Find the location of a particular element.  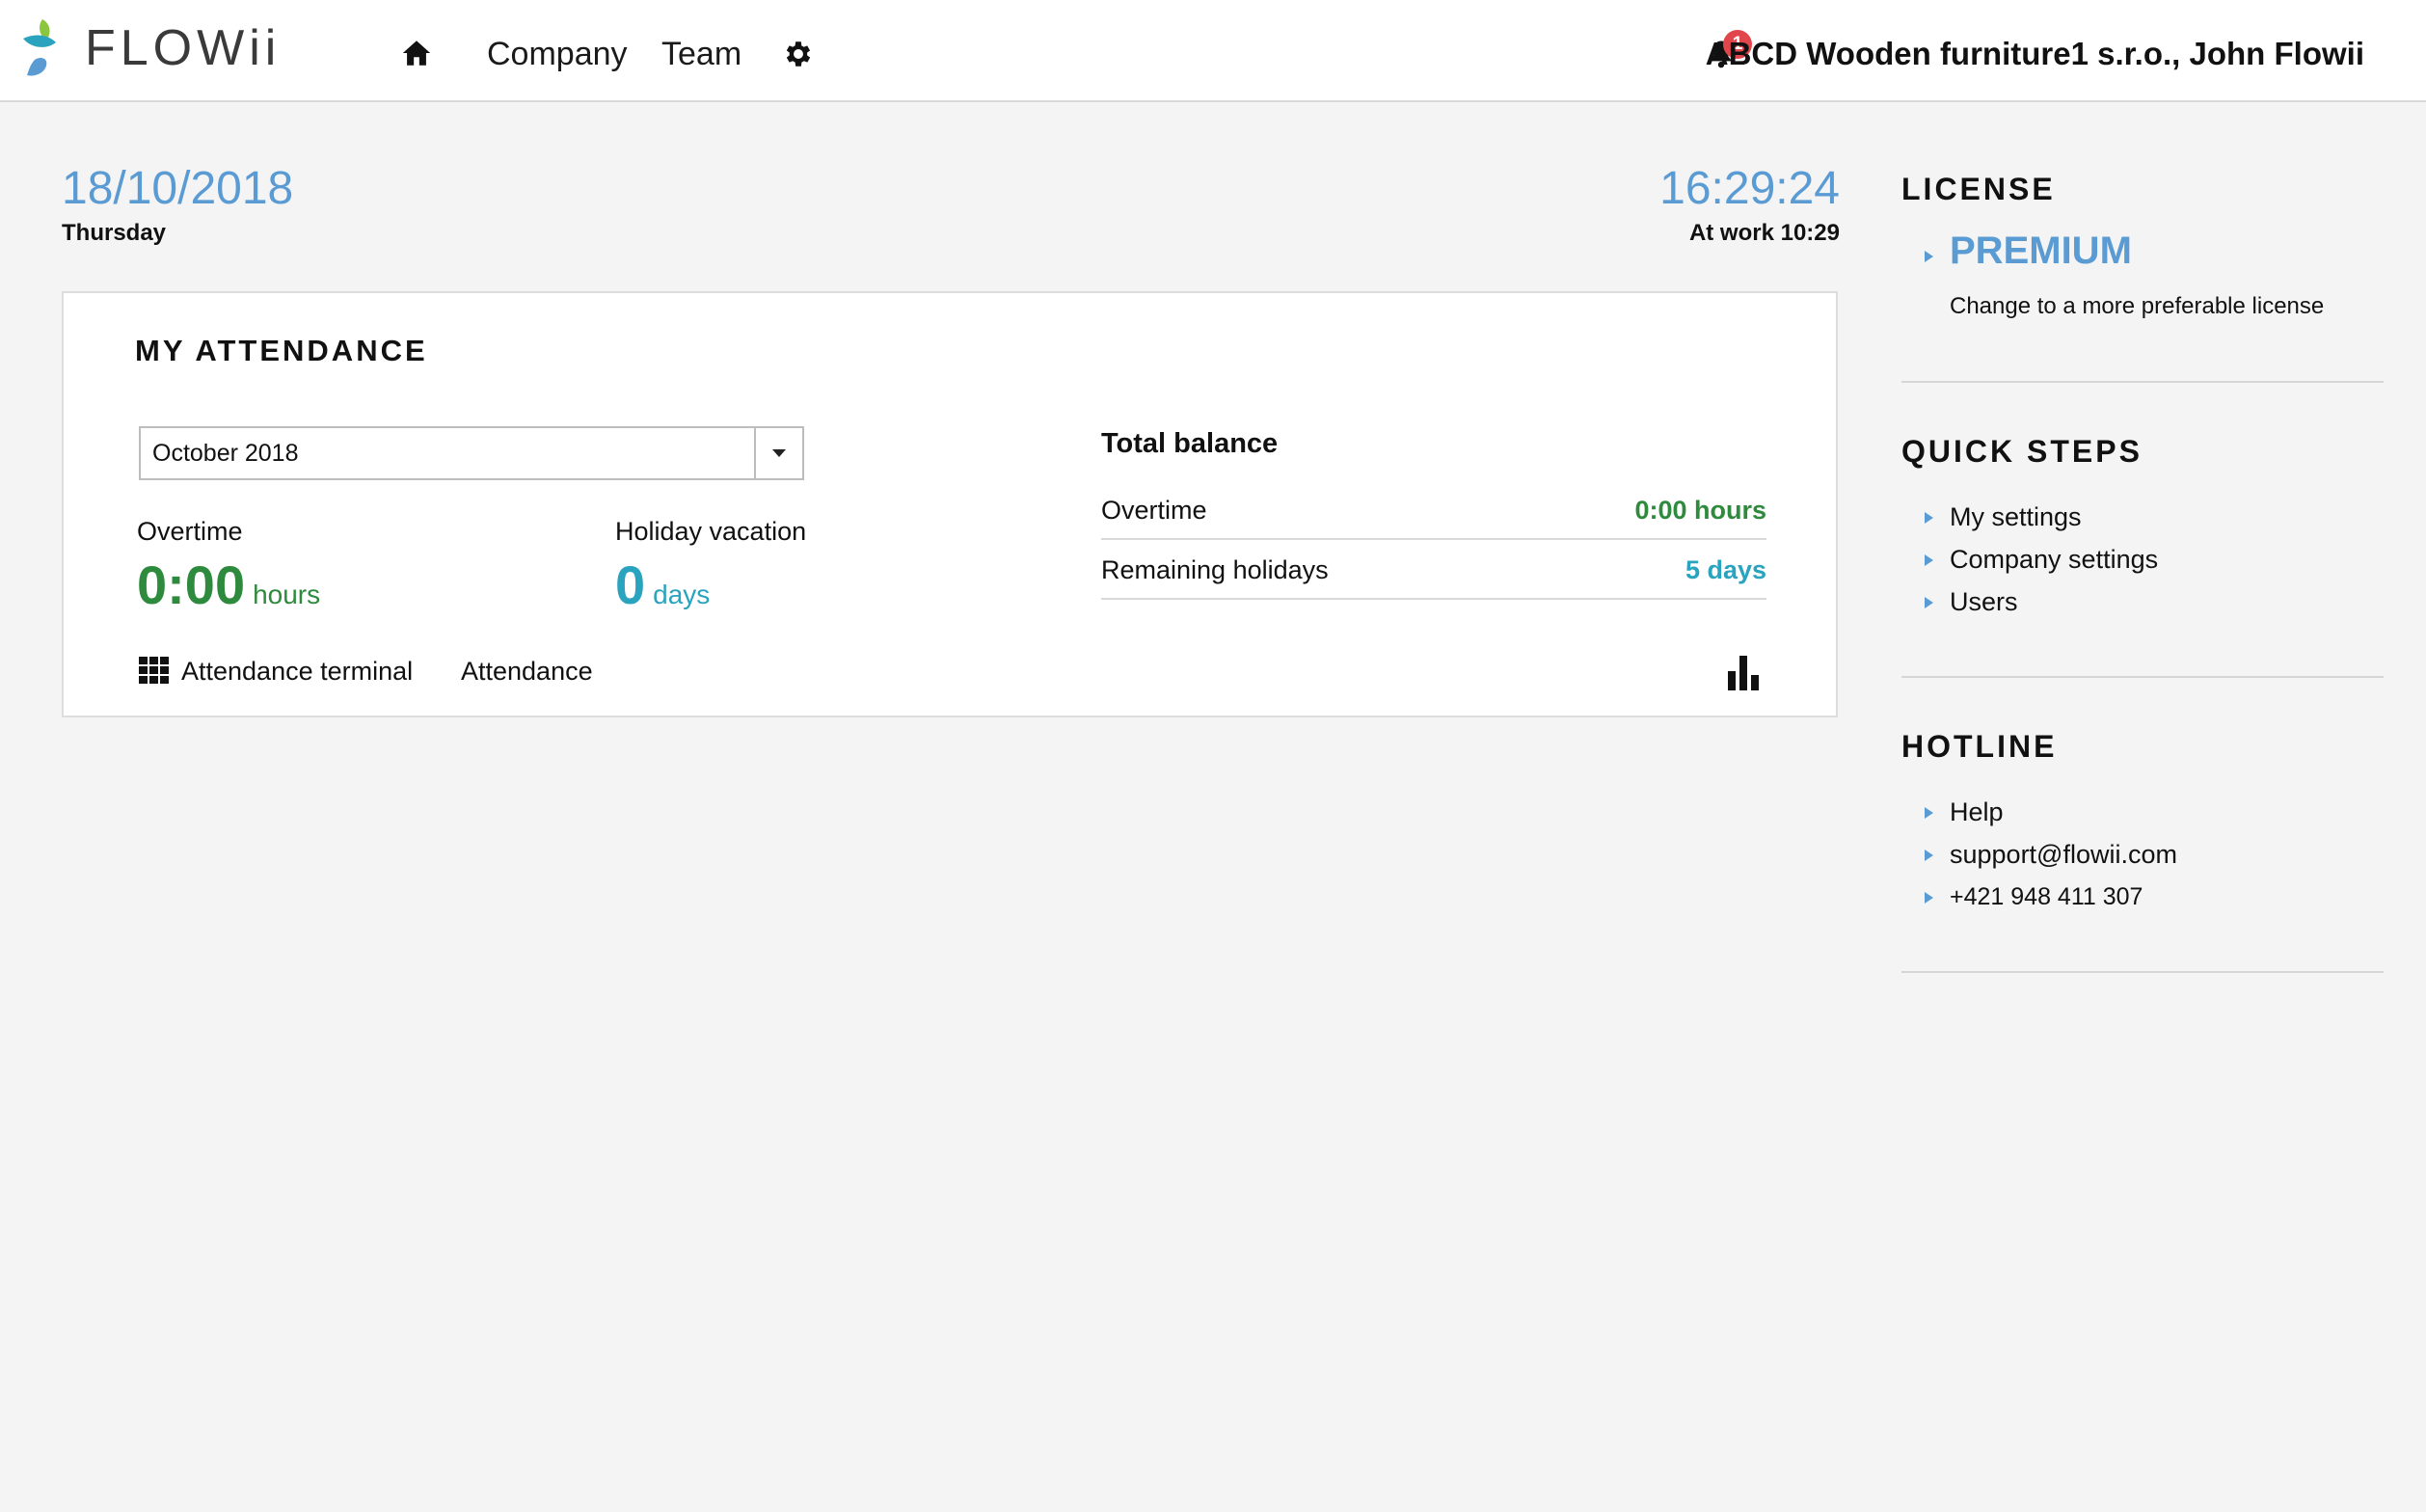

current-date: 18/10/2018 is located at coordinates (178, 188).